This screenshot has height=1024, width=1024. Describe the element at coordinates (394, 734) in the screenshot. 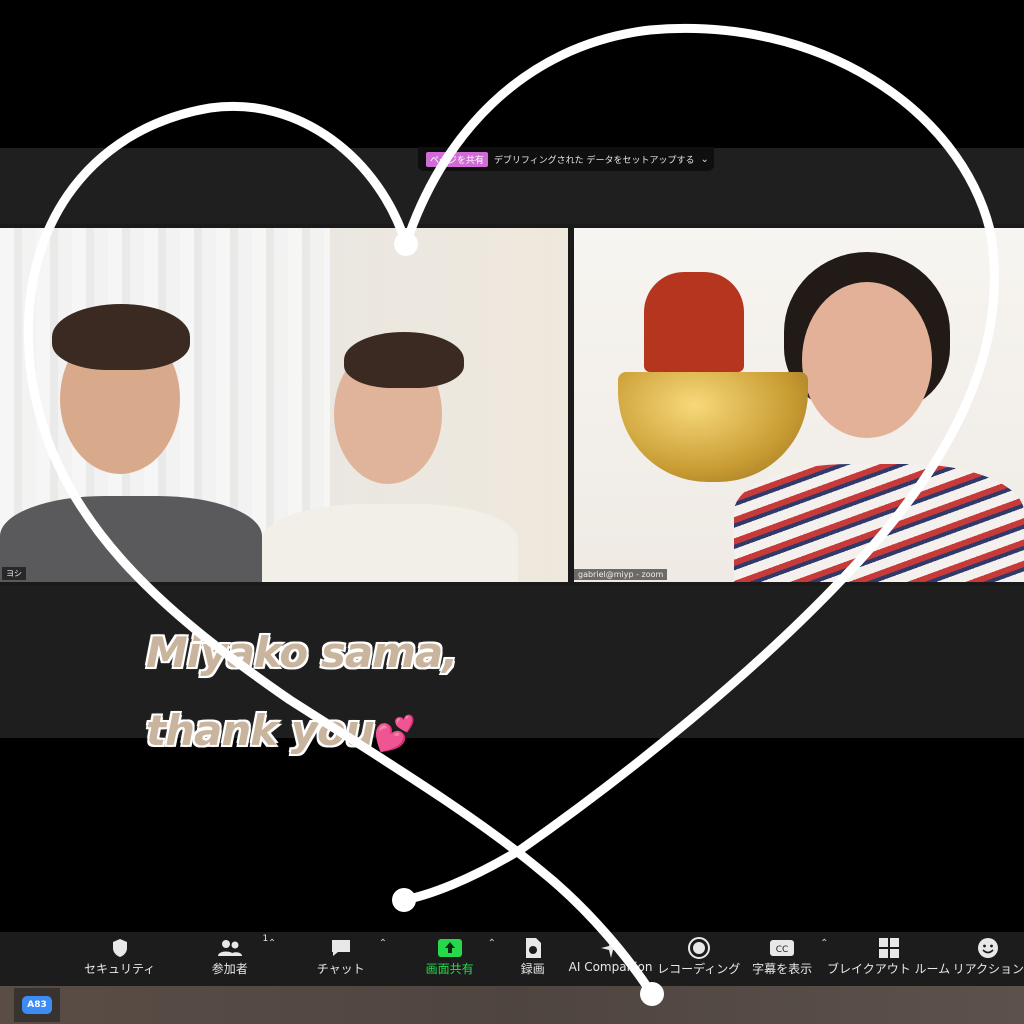

I see `hearts-emoji: 💕` at that location.